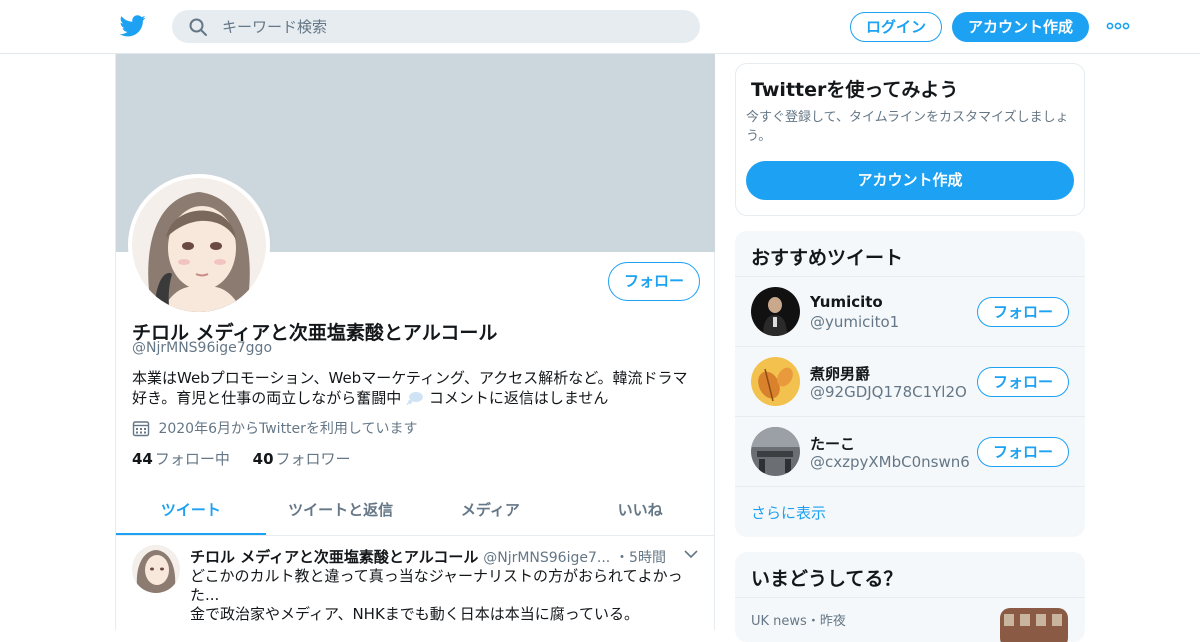 This screenshot has height=642, width=1200. What do you see at coordinates (640, 558) in the screenshot?
I see `tweet-time: ・5時間` at bounding box center [640, 558].